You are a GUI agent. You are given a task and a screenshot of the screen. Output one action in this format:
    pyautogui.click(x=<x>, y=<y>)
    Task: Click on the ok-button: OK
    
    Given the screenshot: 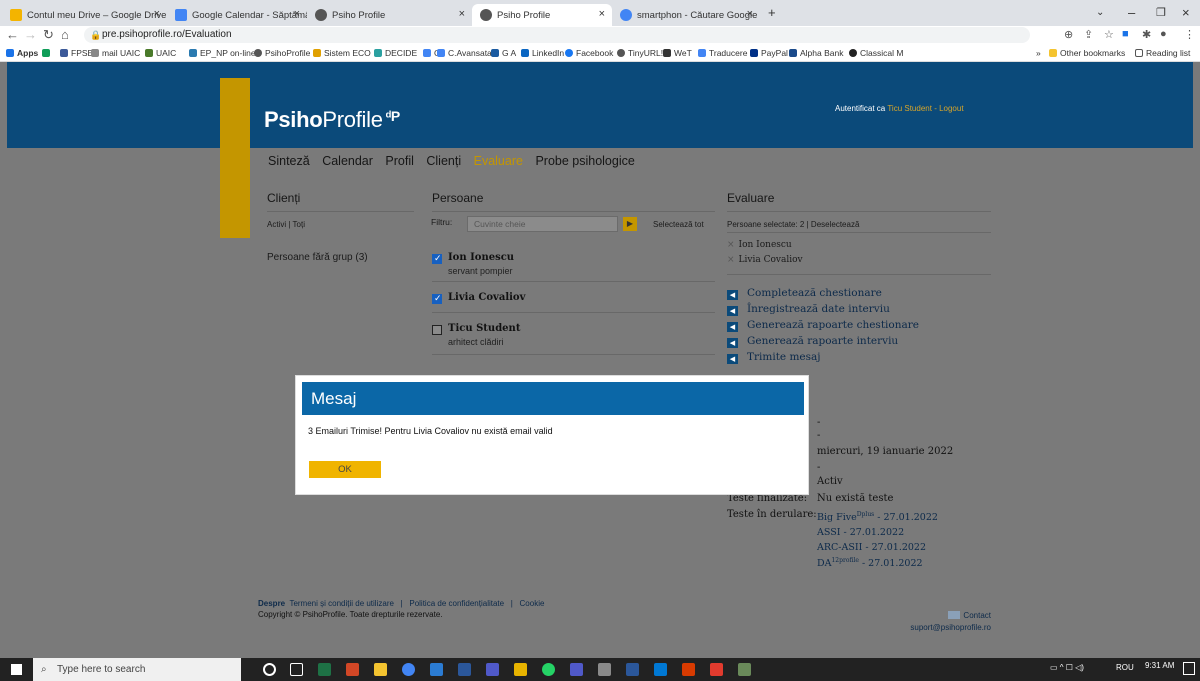 What is the action you would take?
    pyautogui.click(x=345, y=469)
    